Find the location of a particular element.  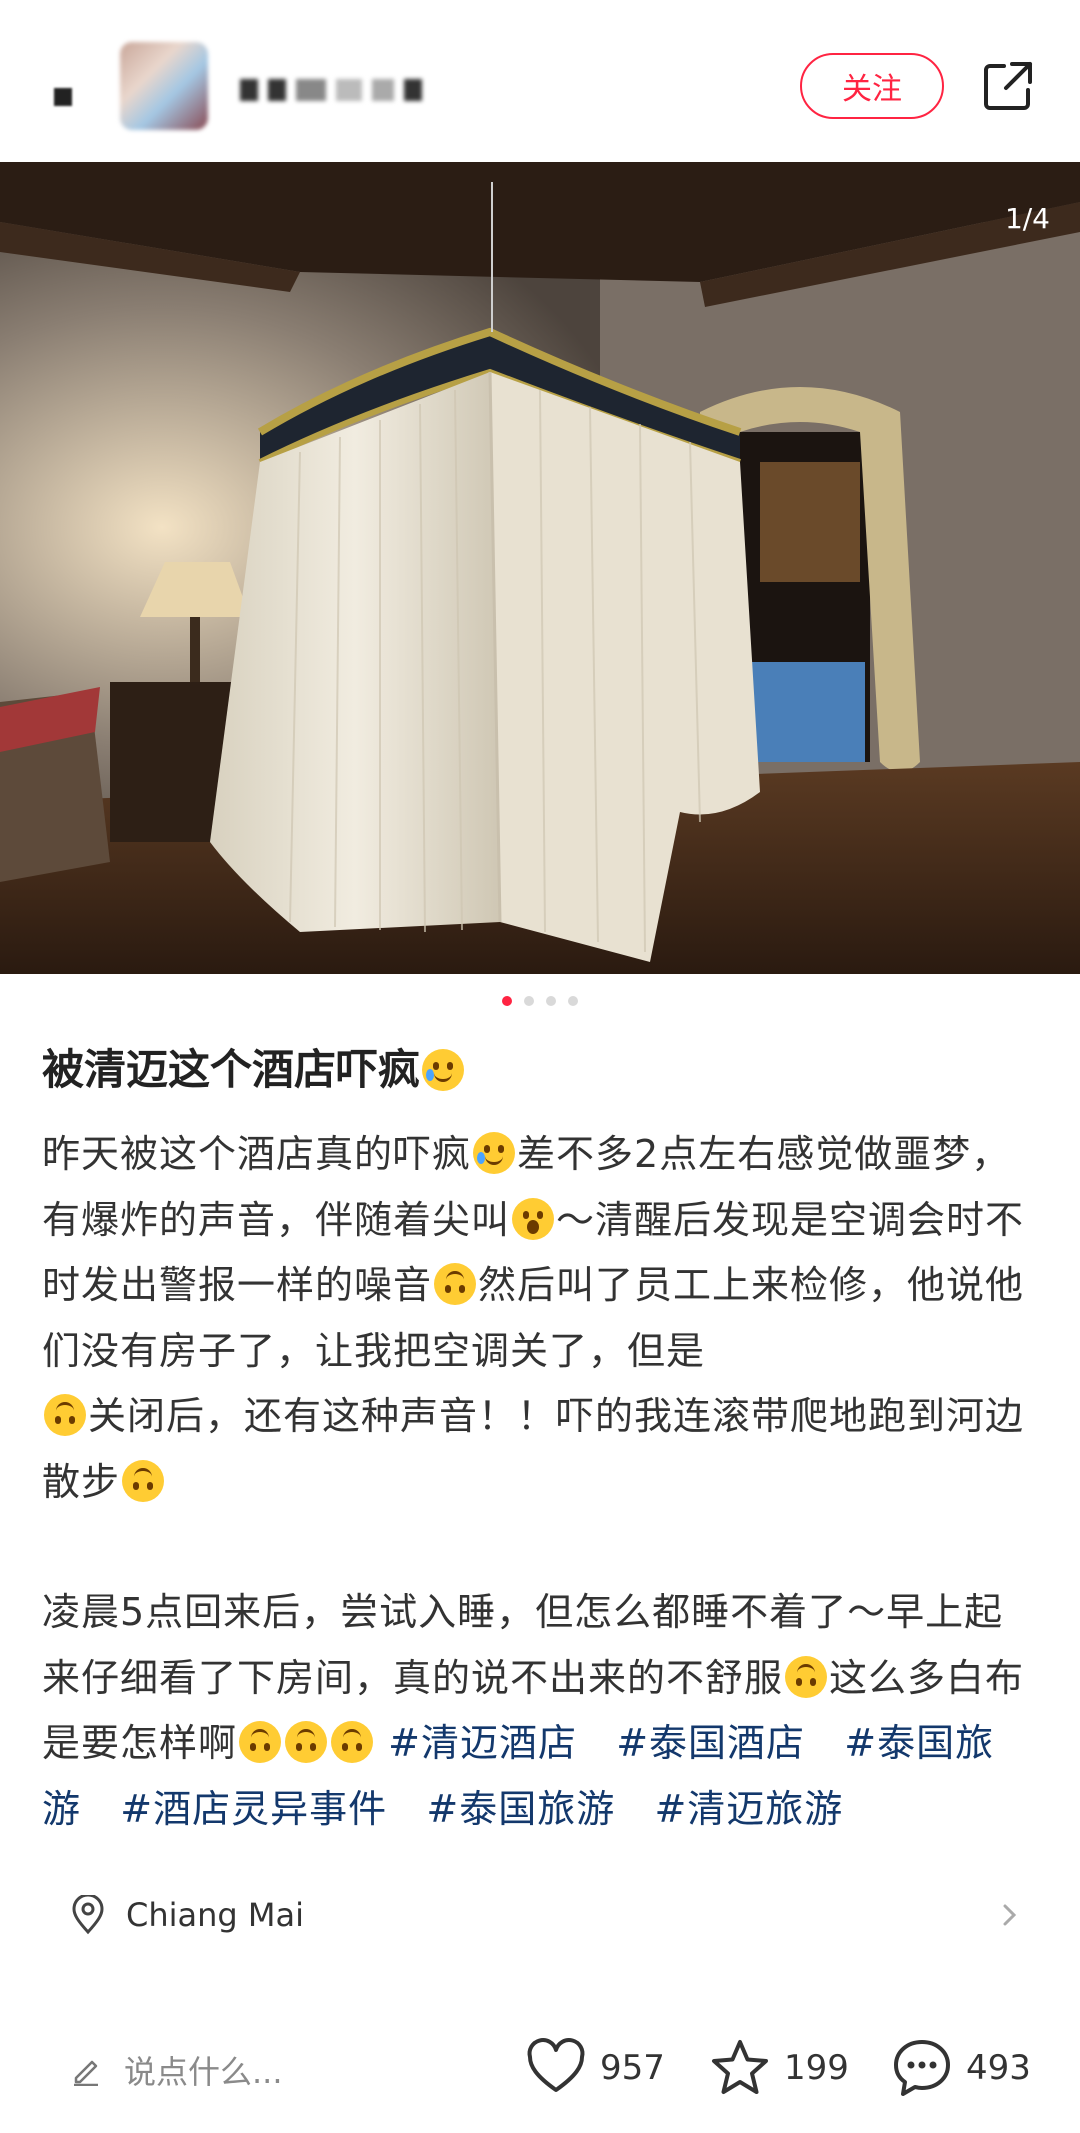

author-name-redacted is located at coordinates (331, 90).